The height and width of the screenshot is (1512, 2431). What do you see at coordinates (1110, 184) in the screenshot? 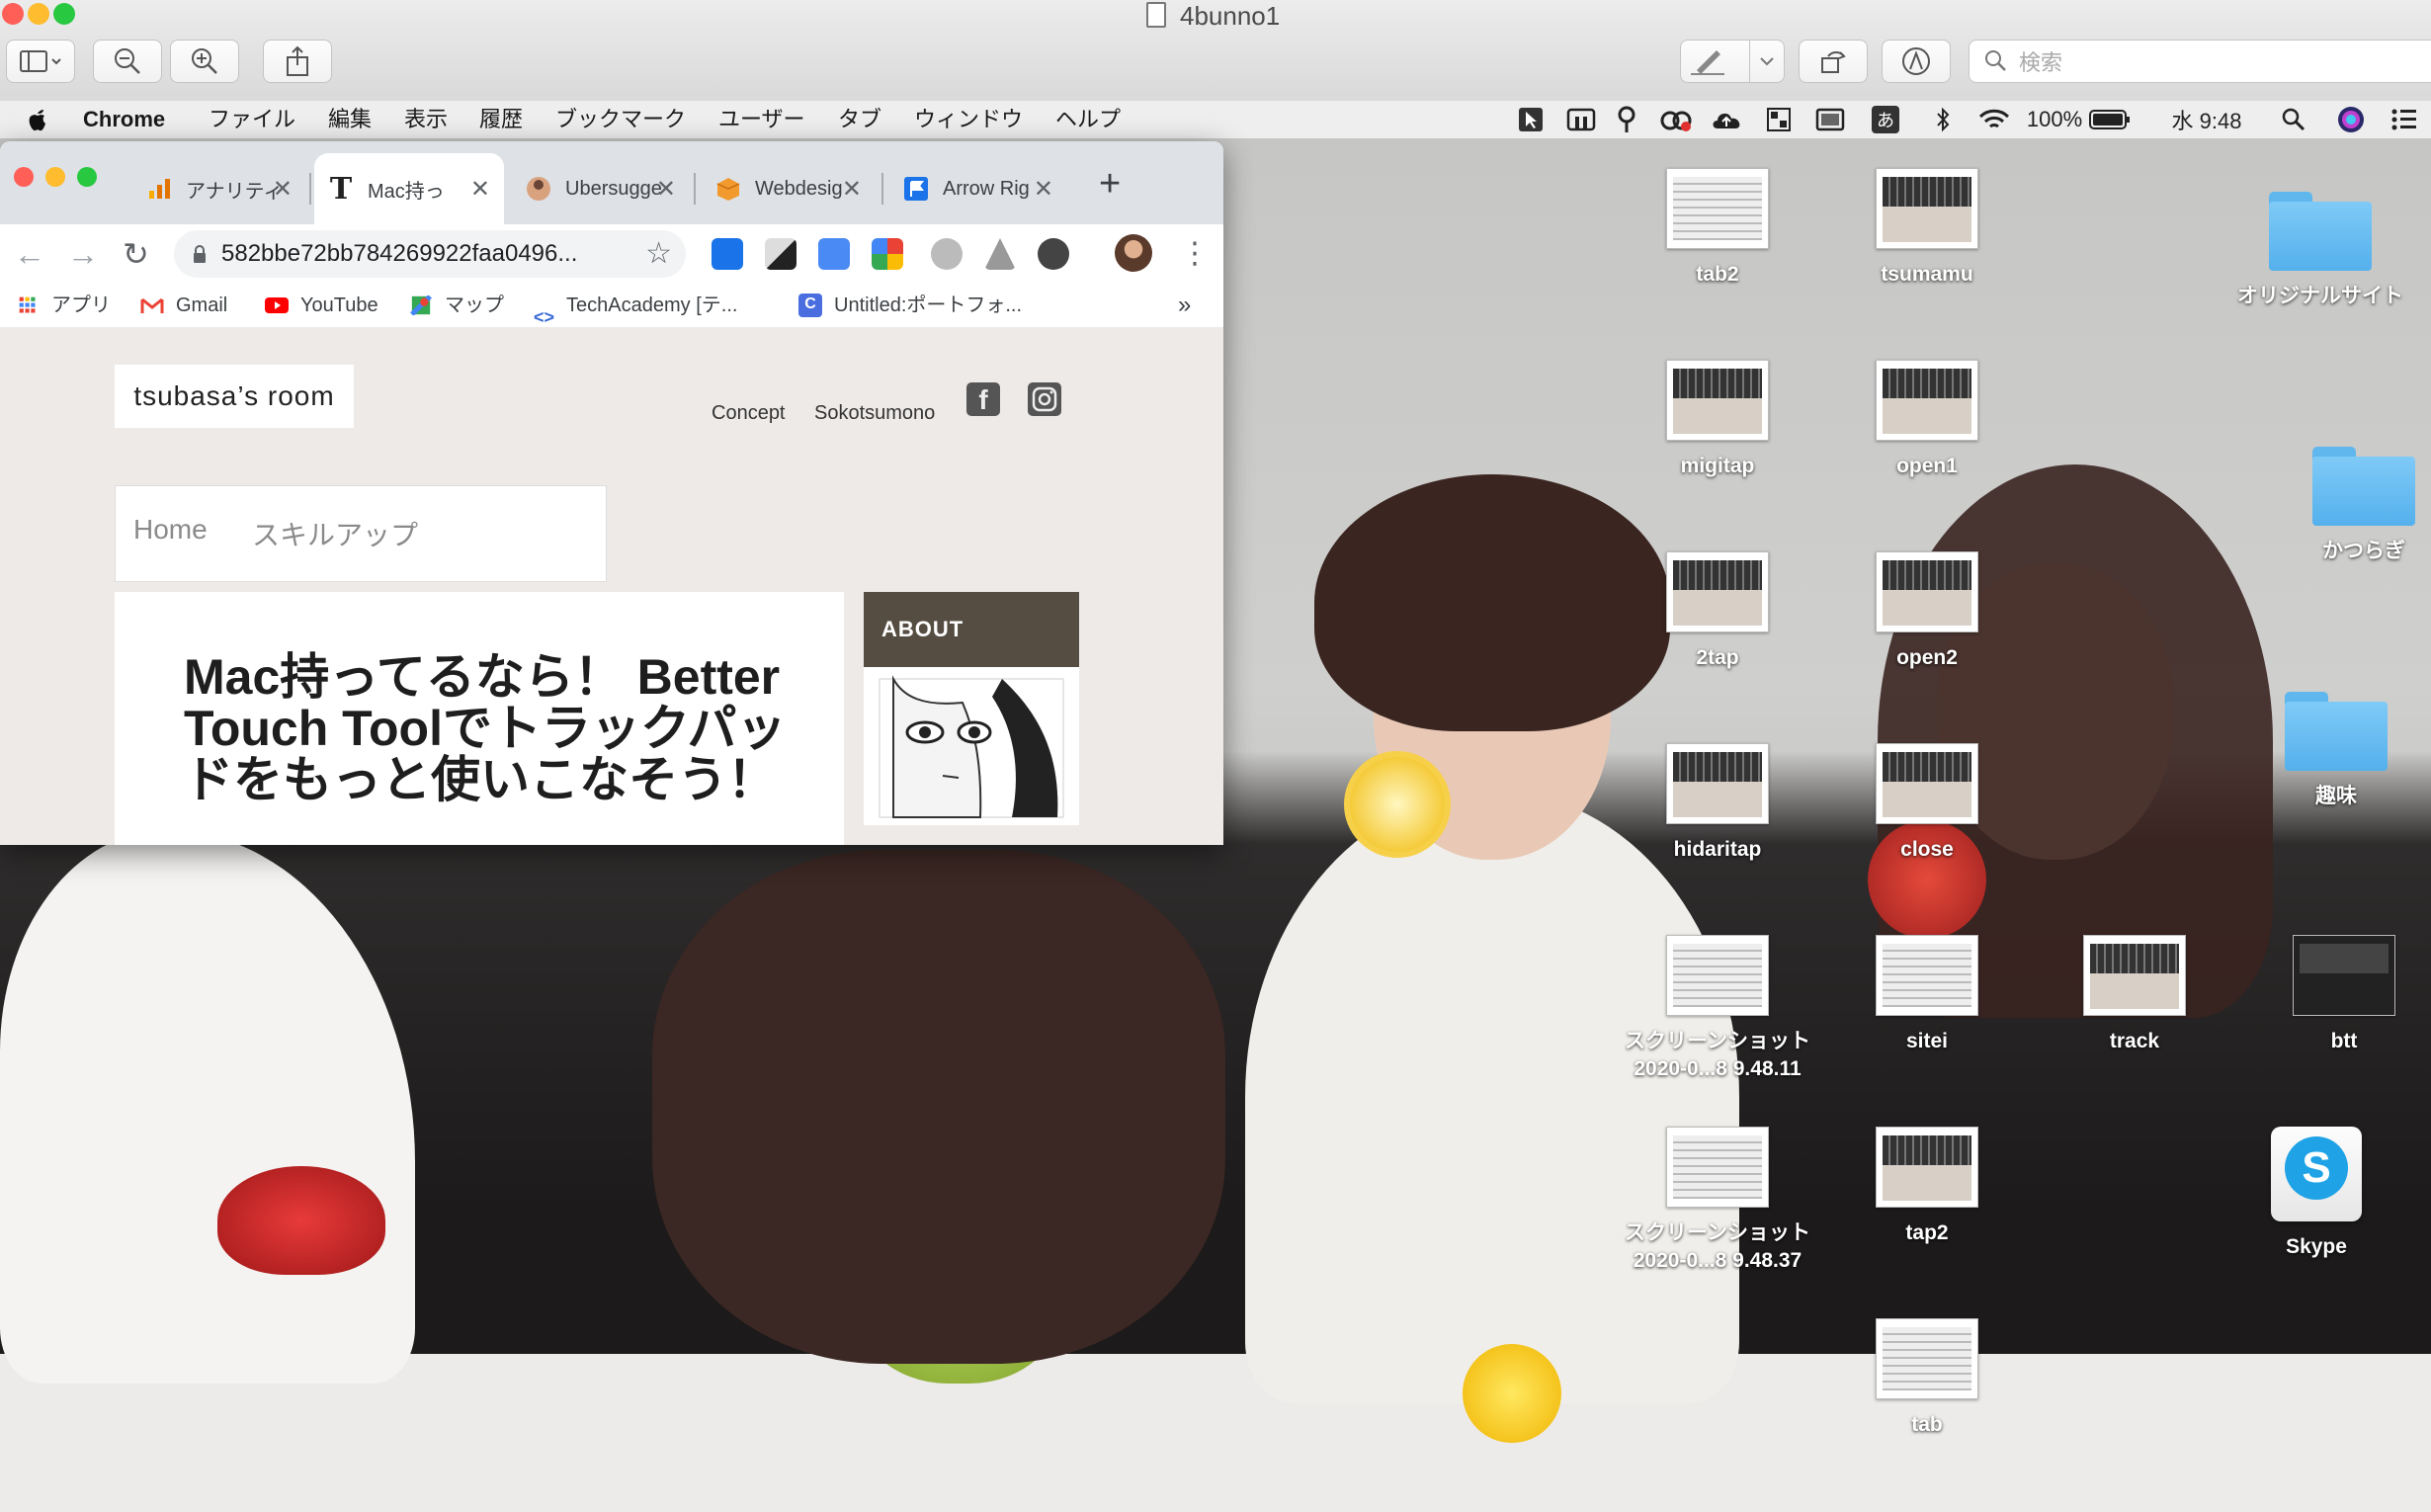
I see `new-tab-button: +` at bounding box center [1110, 184].